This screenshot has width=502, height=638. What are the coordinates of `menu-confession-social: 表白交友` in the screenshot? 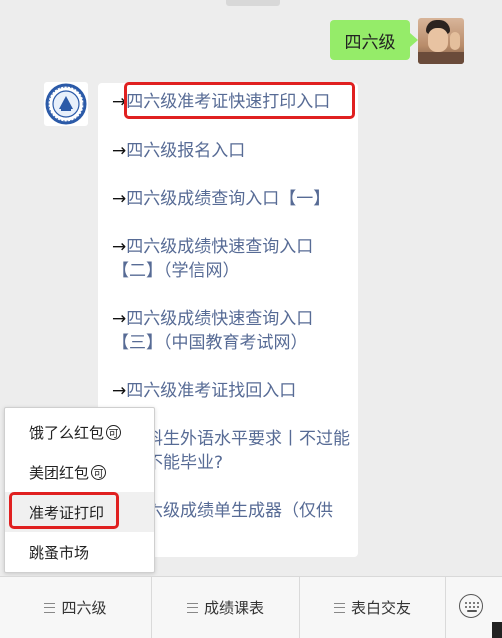 It's located at (373, 607).